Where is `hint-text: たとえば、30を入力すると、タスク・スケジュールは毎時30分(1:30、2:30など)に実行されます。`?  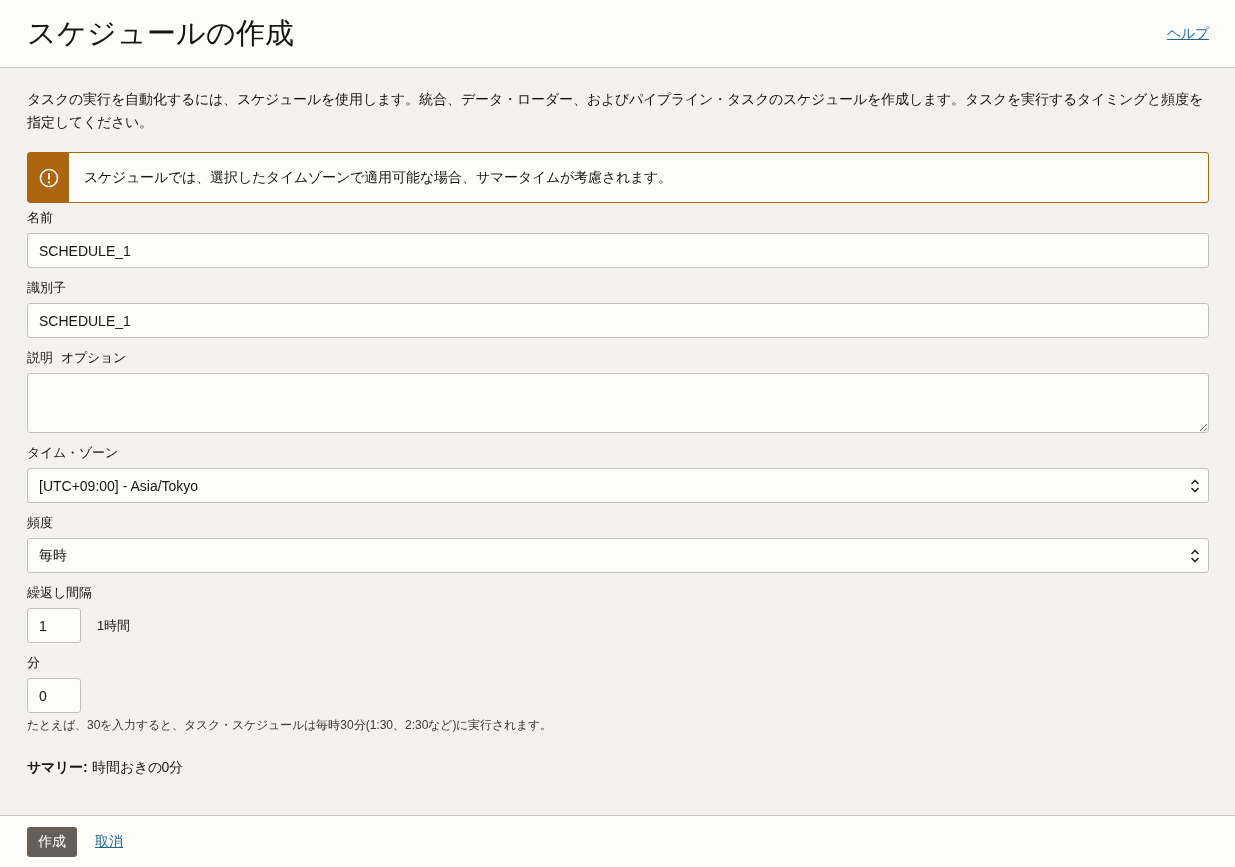 hint-text: たとえば、30を入力すると、タスク・スケジュールは毎時30分(1:30、2:30など)に実行されます。 is located at coordinates (290, 725).